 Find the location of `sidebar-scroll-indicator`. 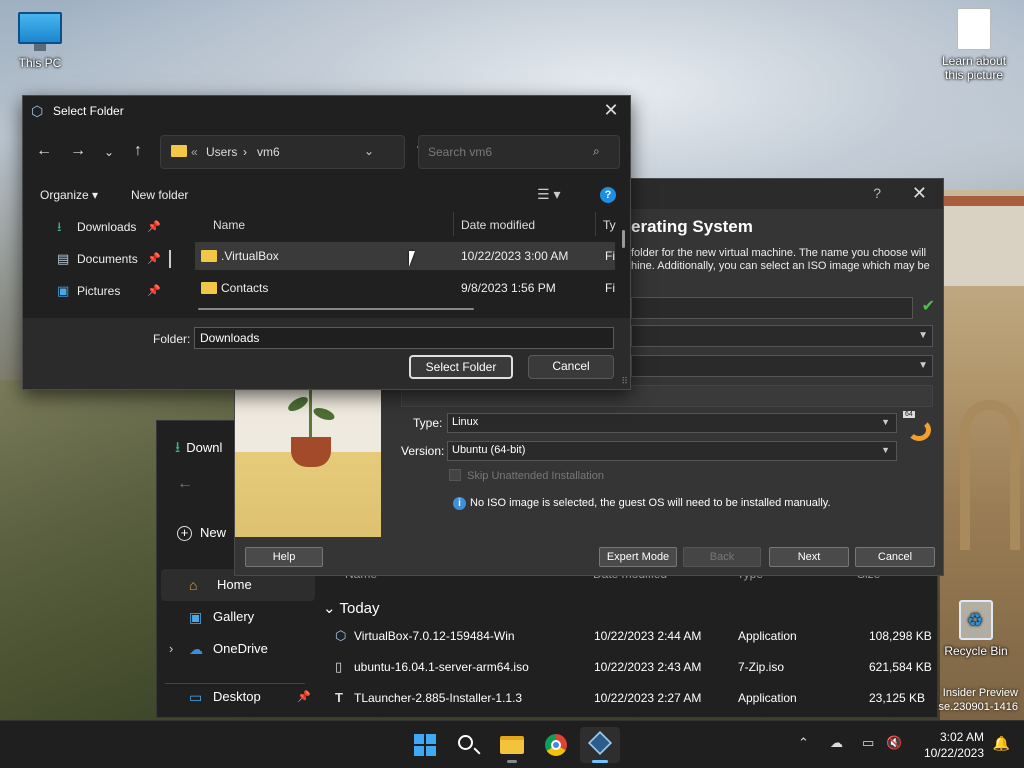

sidebar-scroll-indicator is located at coordinates (170, 259).